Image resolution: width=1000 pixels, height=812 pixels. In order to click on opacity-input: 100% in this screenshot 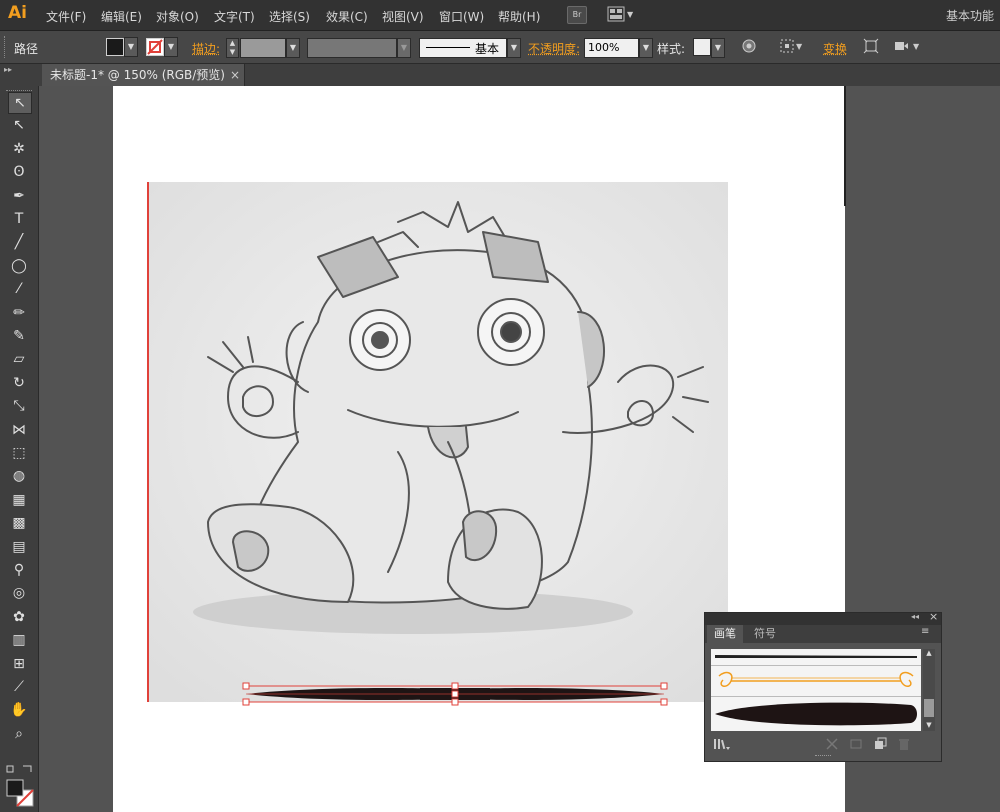, I will do `click(611, 48)`.